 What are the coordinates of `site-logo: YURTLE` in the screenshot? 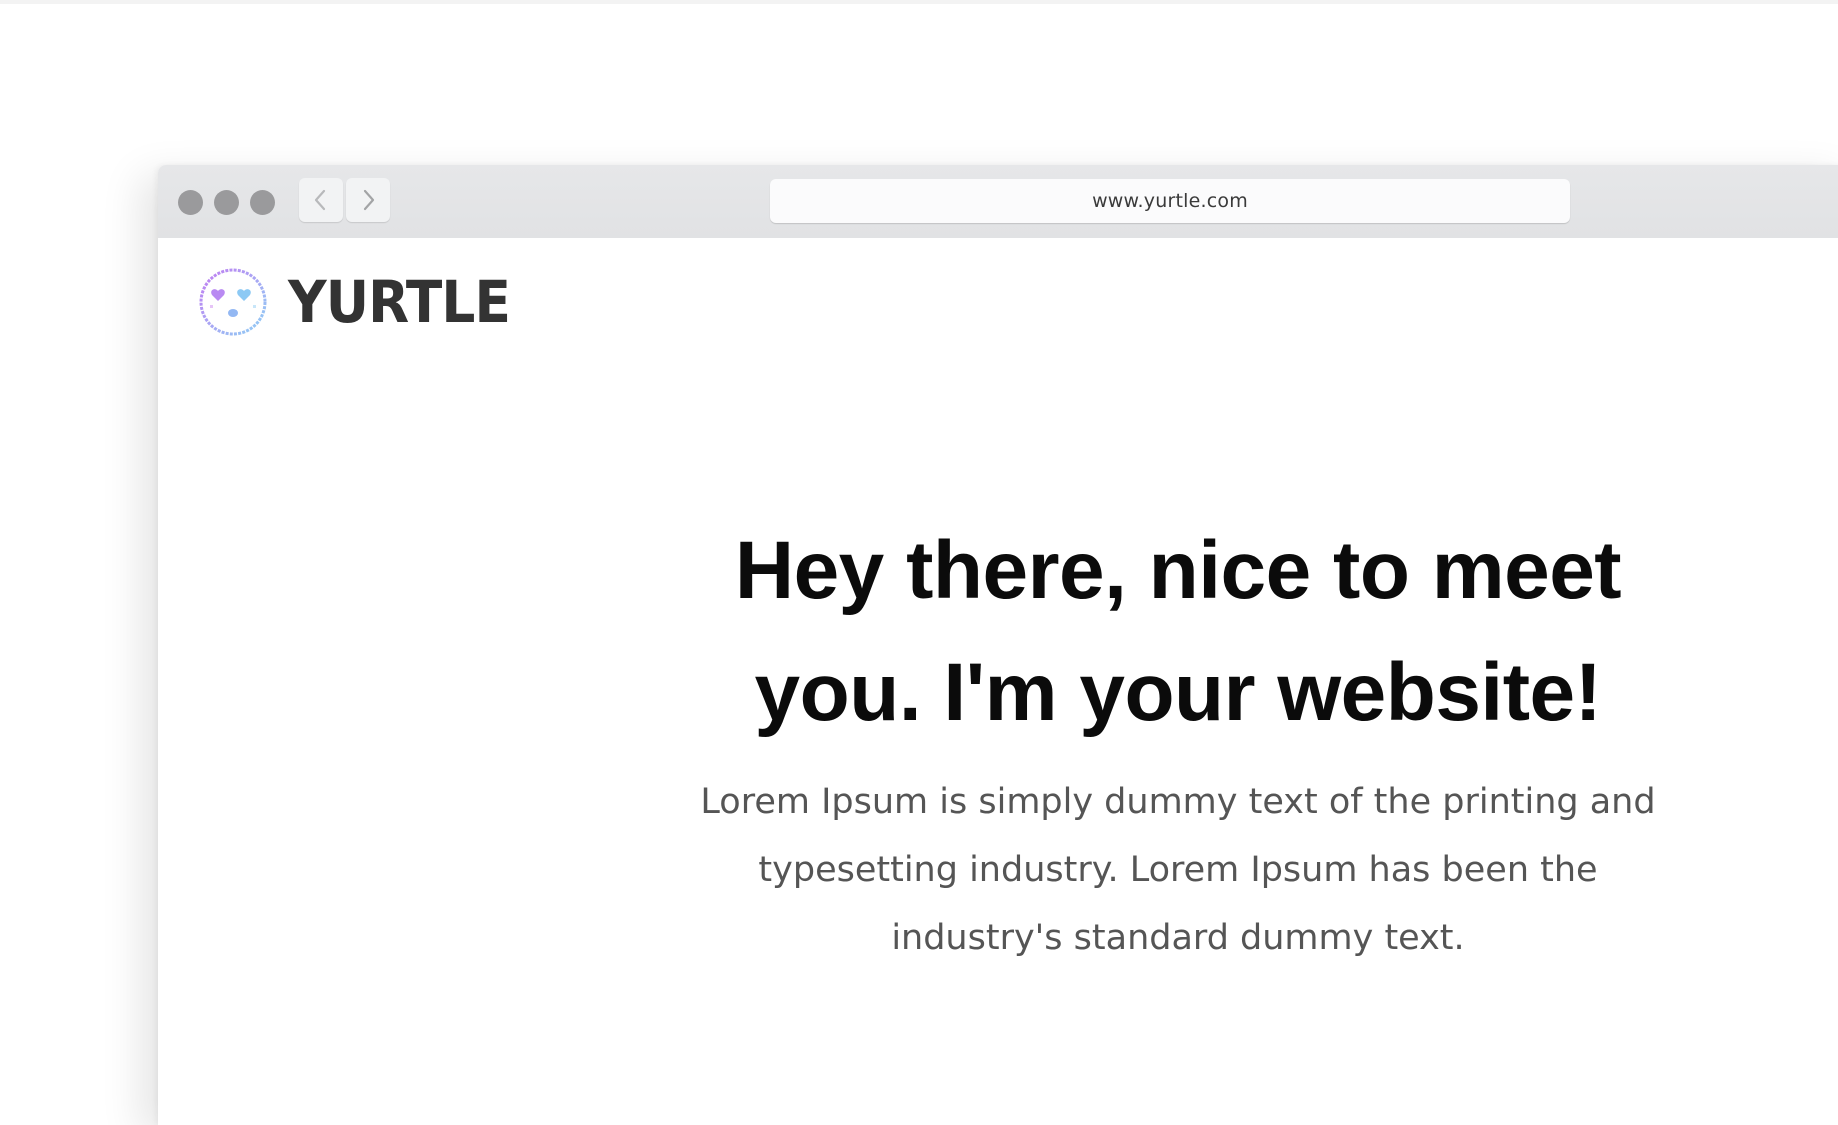 It's located at (363, 302).